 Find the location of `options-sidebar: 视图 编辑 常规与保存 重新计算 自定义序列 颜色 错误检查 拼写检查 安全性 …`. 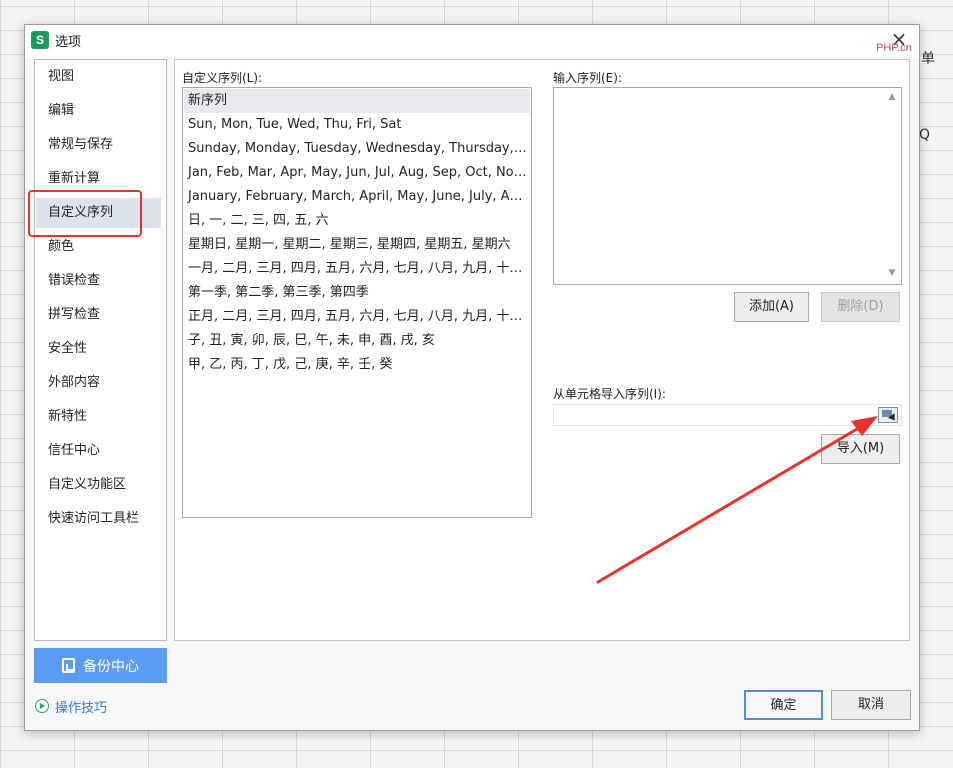

options-sidebar: 视图 编辑 常规与保存 重新计算 自定义序列 颜色 错误检查 拼写检查 安全性 … is located at coordinates (100, 350).